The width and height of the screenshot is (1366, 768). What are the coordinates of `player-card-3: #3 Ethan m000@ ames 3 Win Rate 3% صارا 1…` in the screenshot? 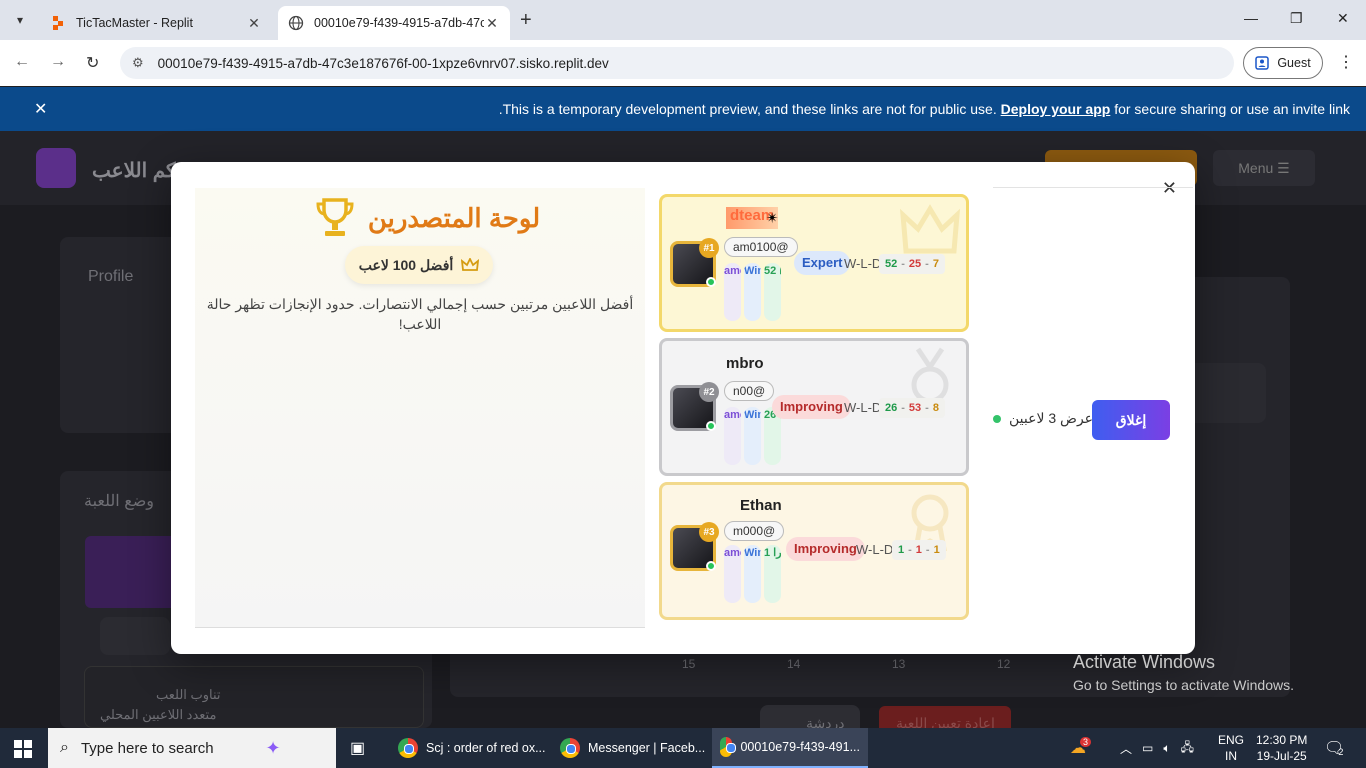 It's located at (814, 551).